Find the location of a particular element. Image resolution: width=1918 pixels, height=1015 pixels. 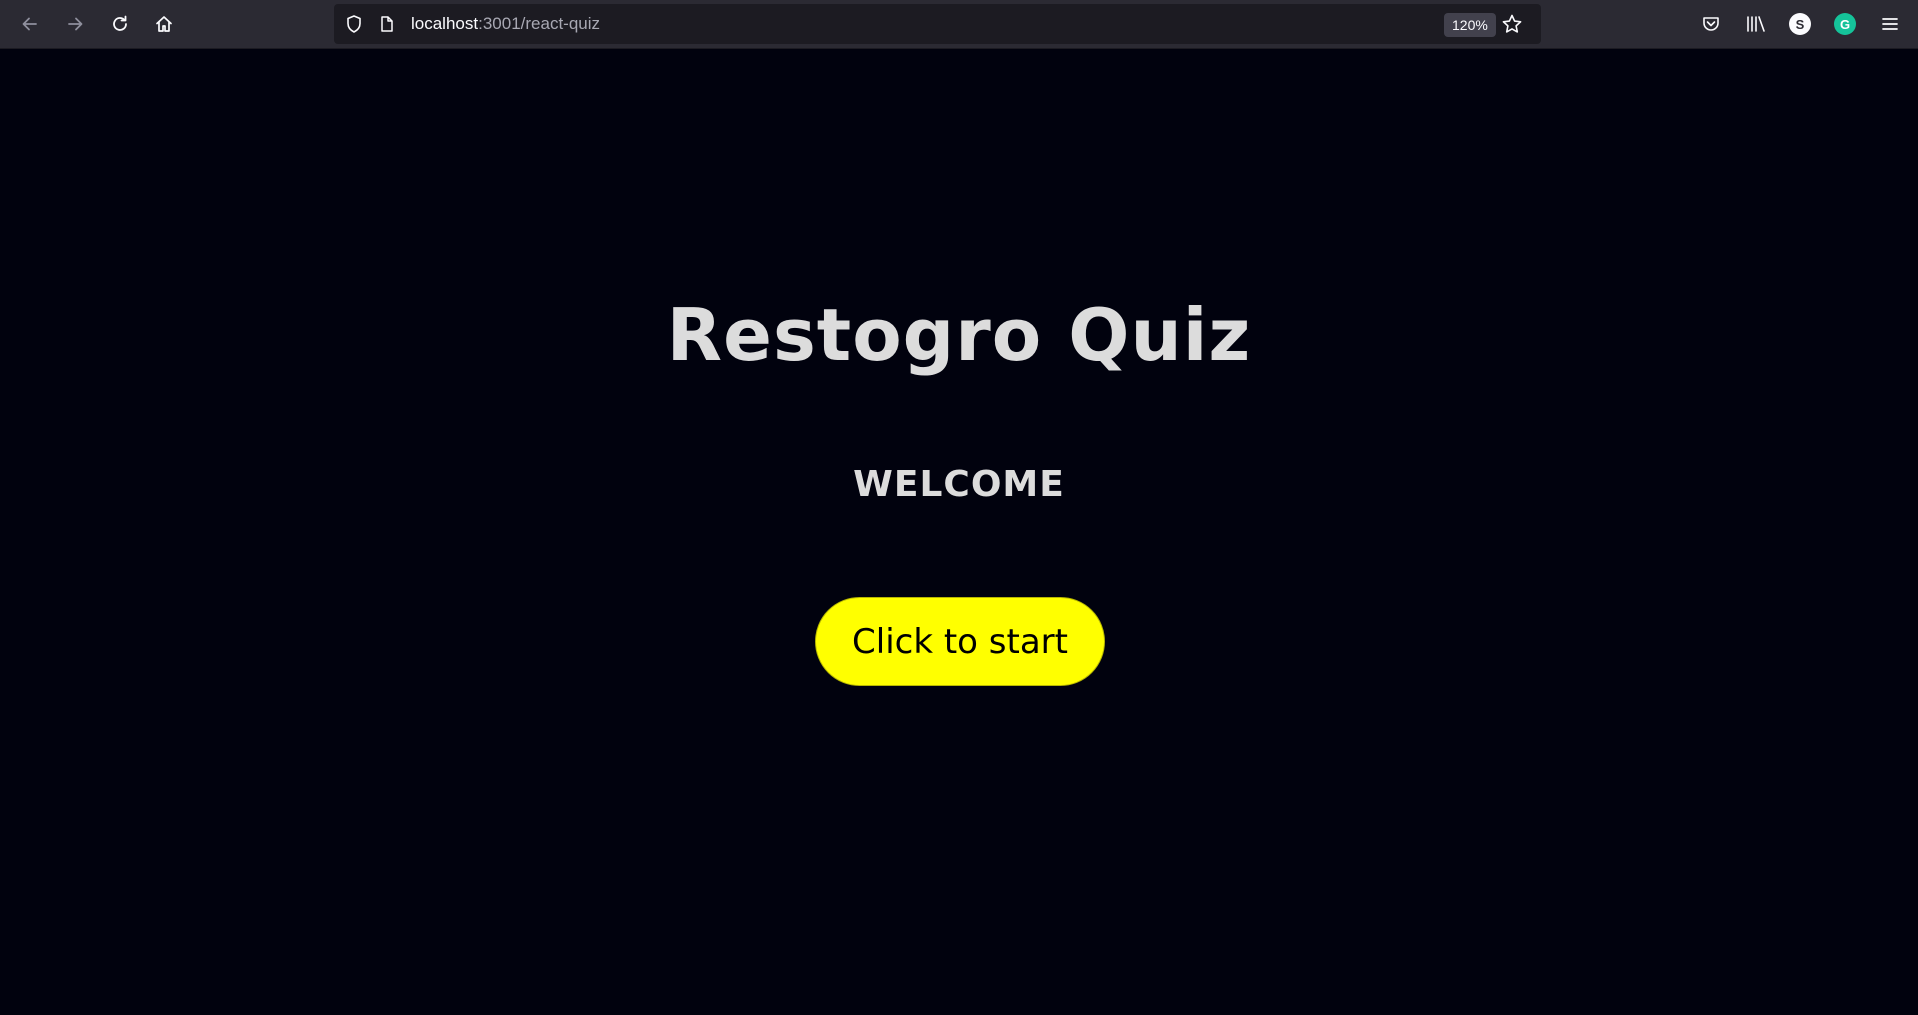

reload-button is located at coordinates (120, 24).